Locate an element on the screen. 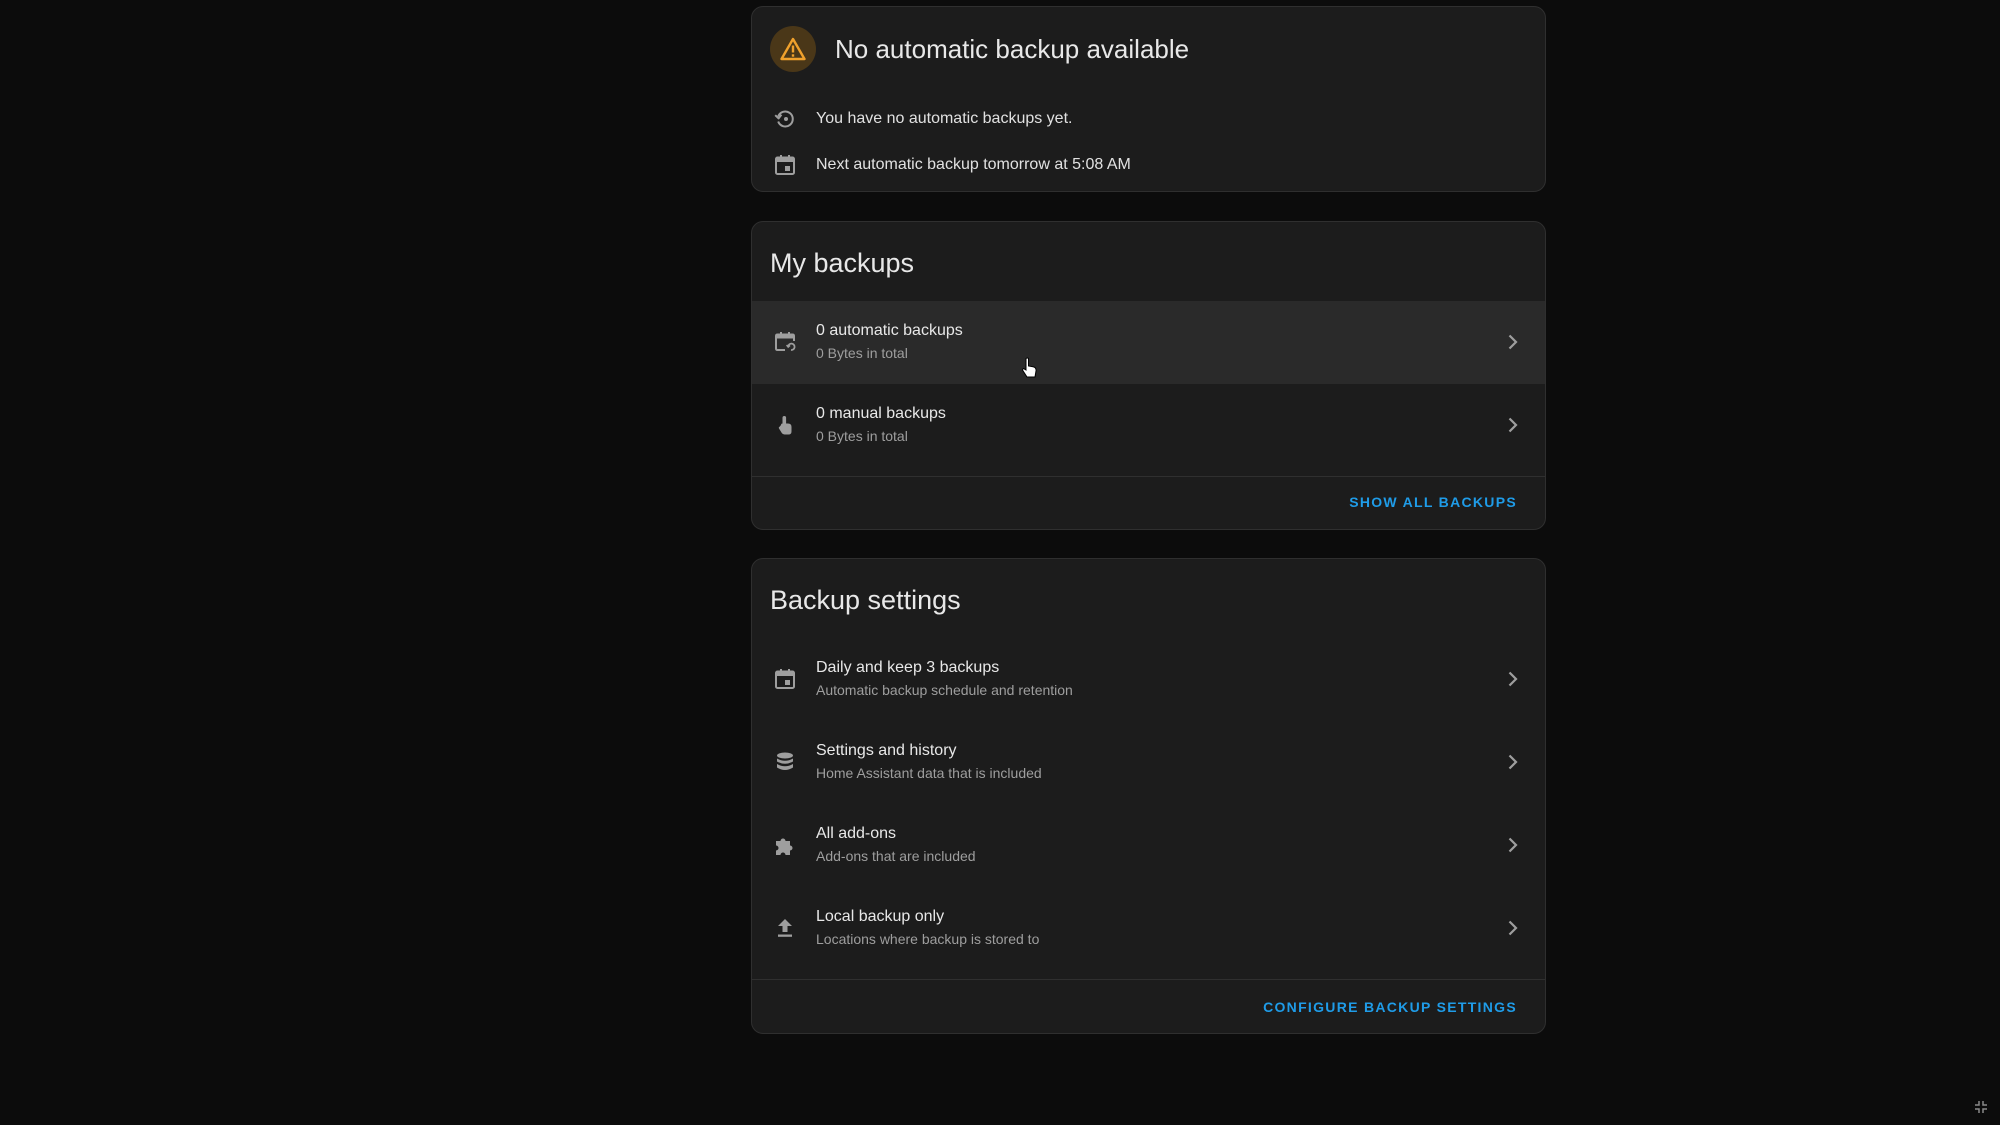 The image size is (2000, 1125). addons-settings-description: Add-ons that are included is located at coordinates (896, 856).